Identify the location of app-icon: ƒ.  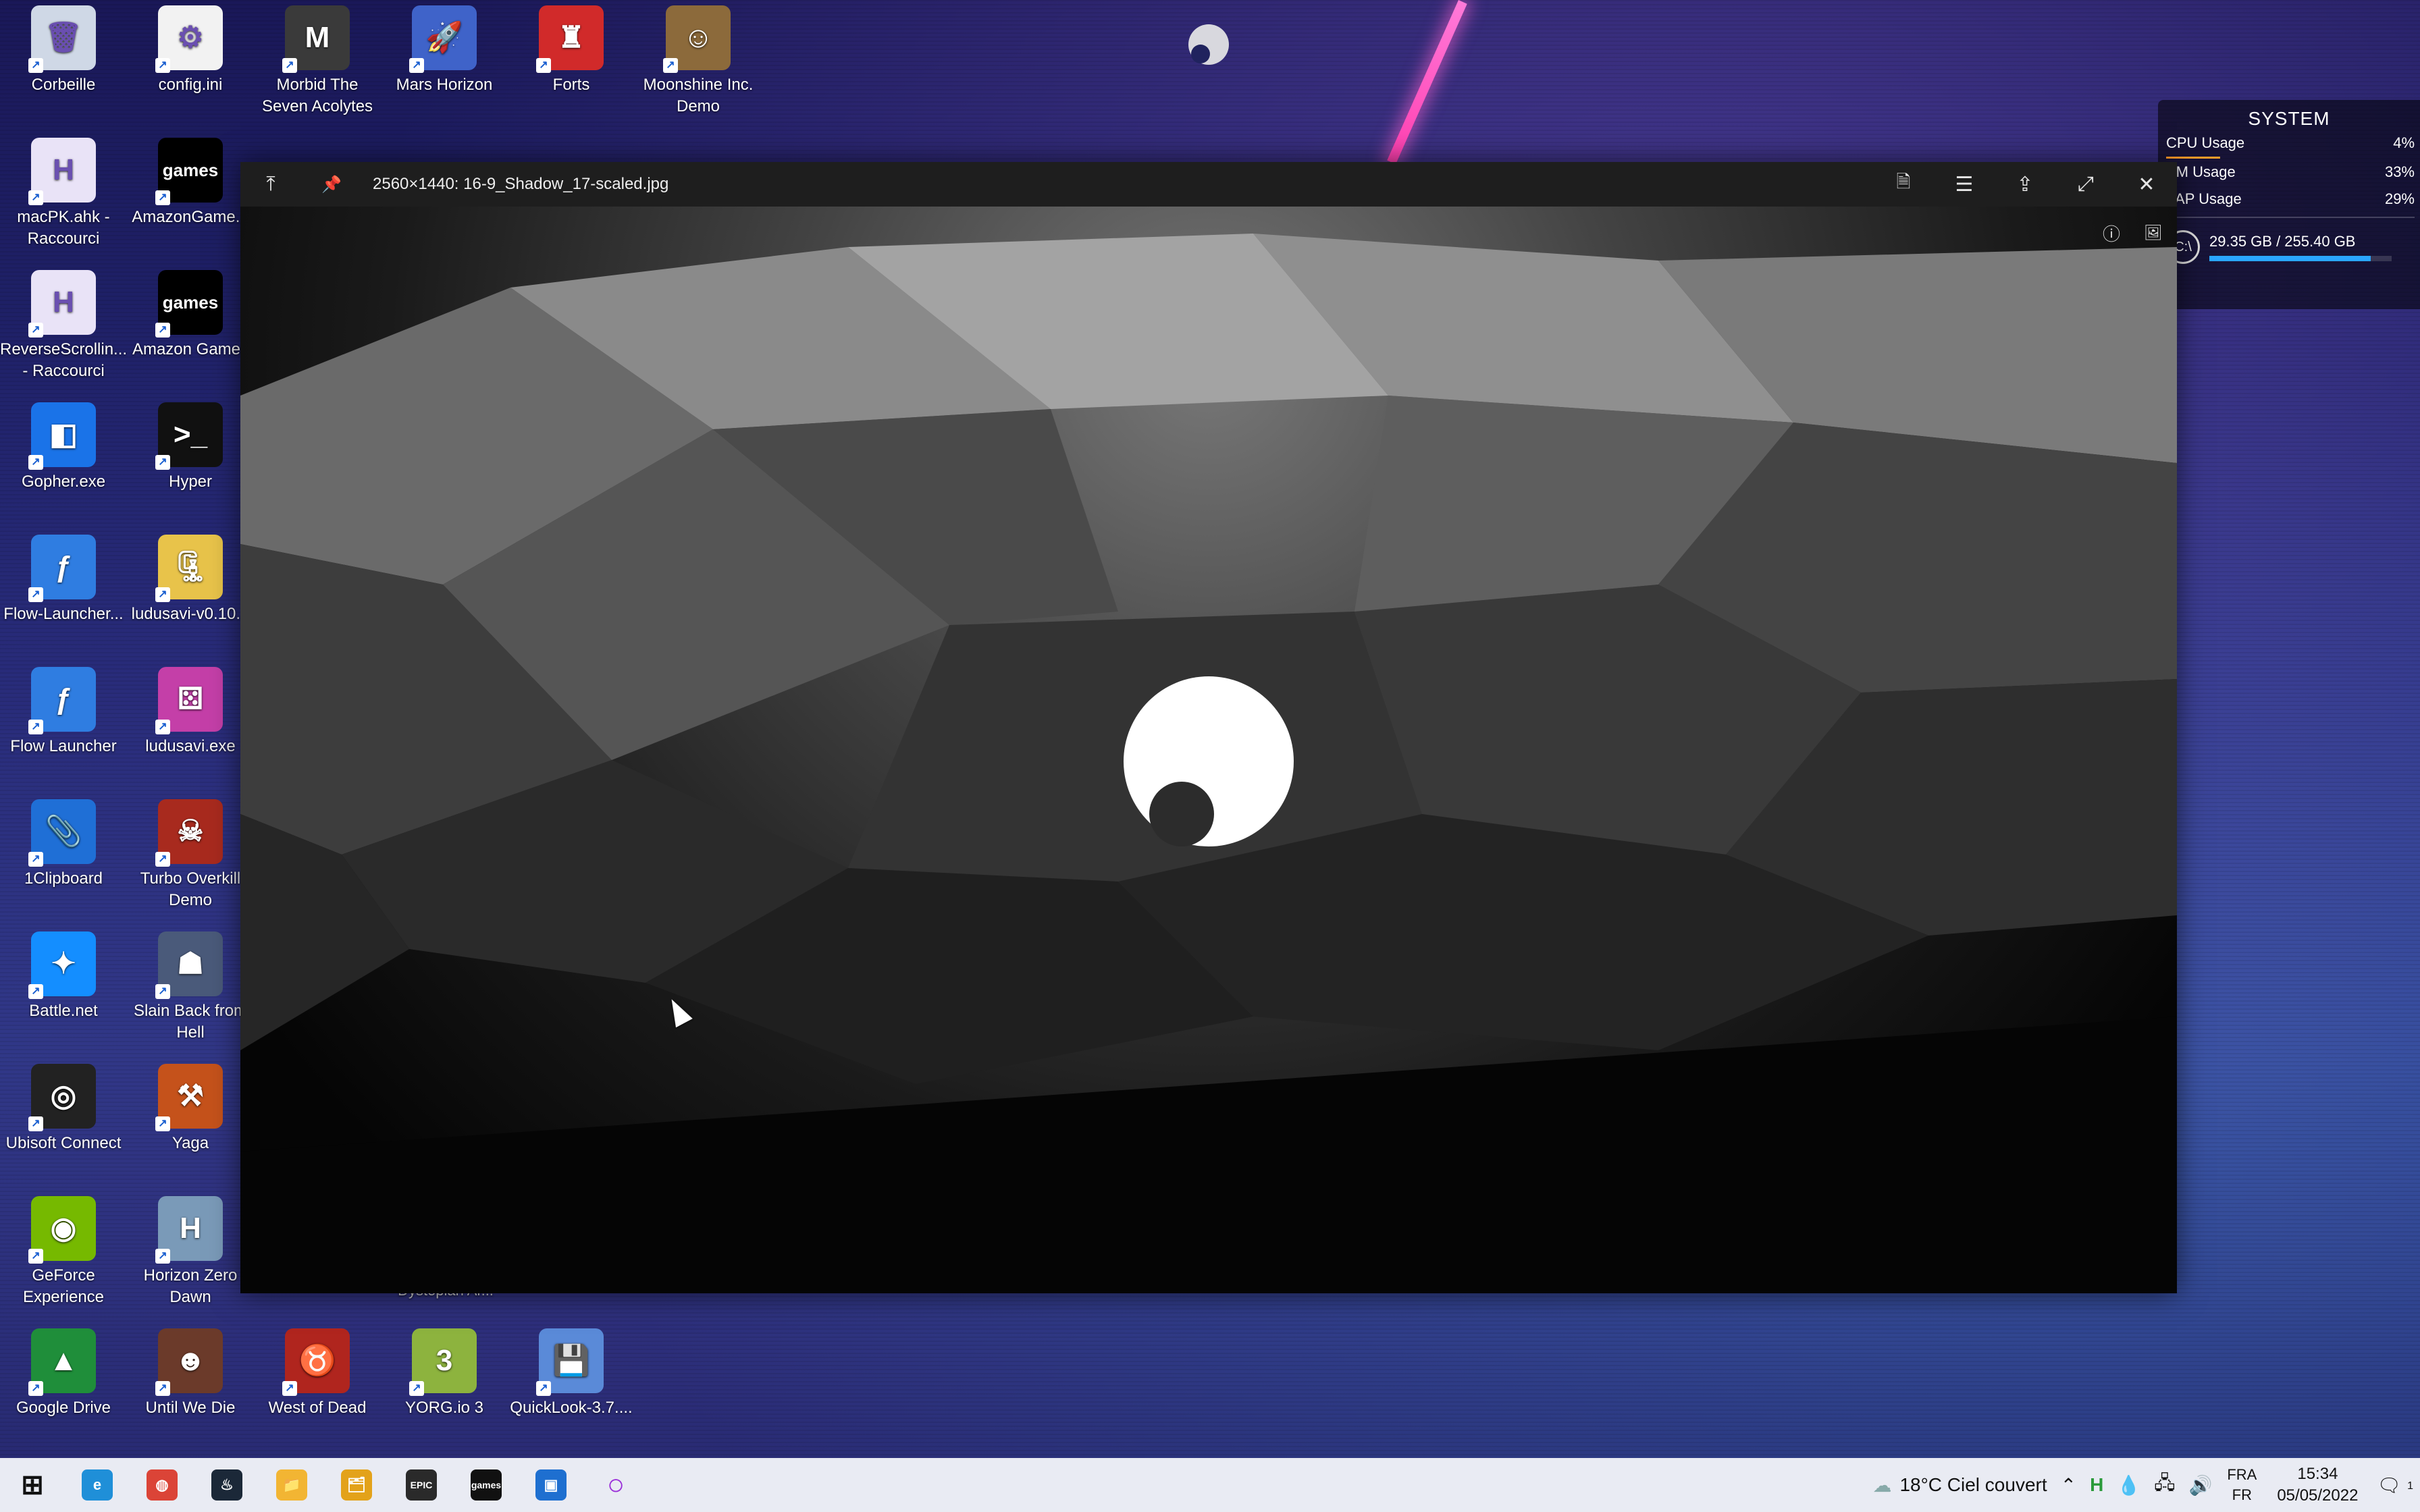
(62, 568).